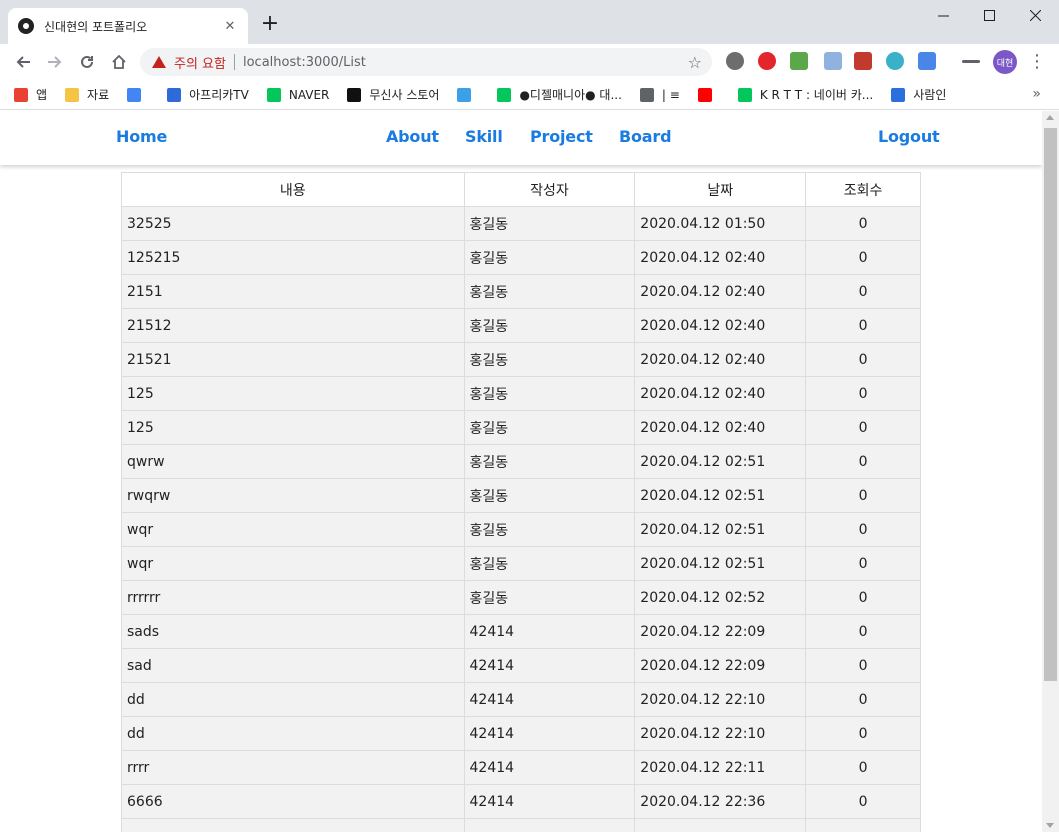  What do you see at coordinates (293, 291) in the screenshot?
I see `cell-content: 2151` at bounding box center [293, 291].